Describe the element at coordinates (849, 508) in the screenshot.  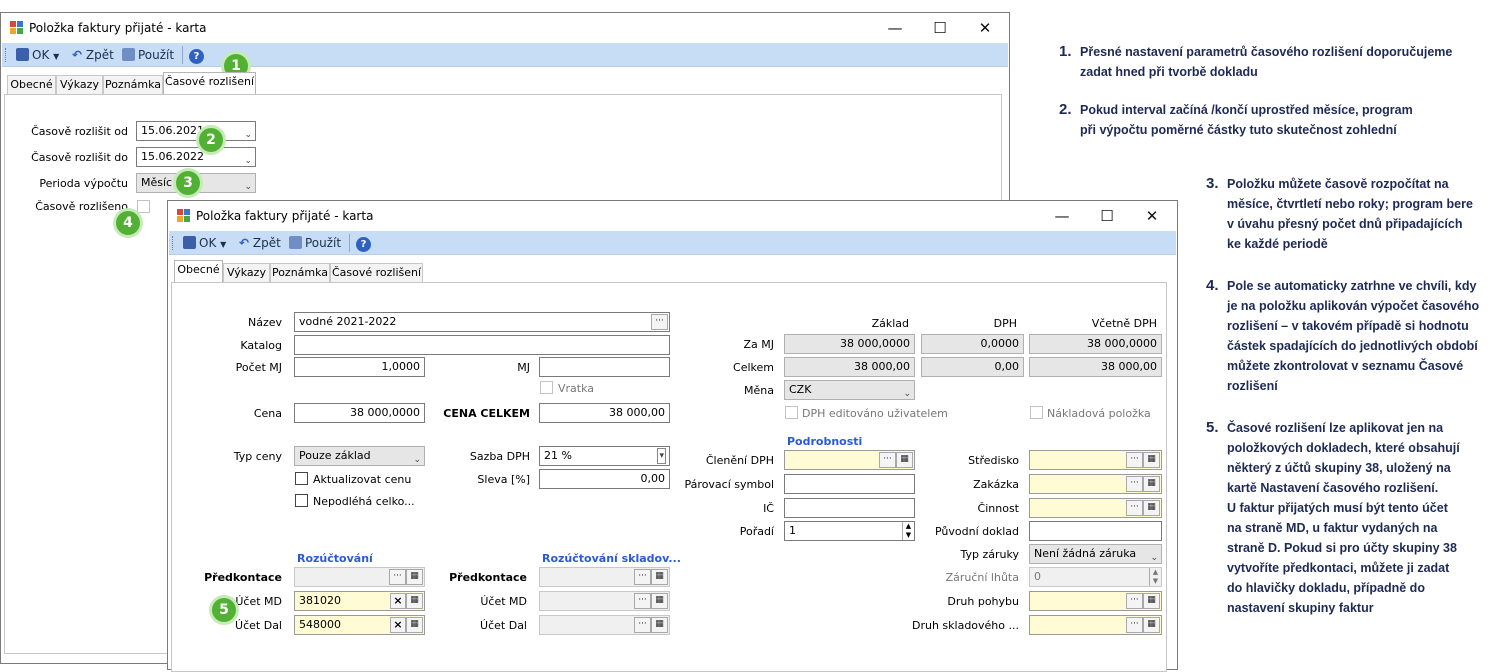
I see `ic-input` at that location.